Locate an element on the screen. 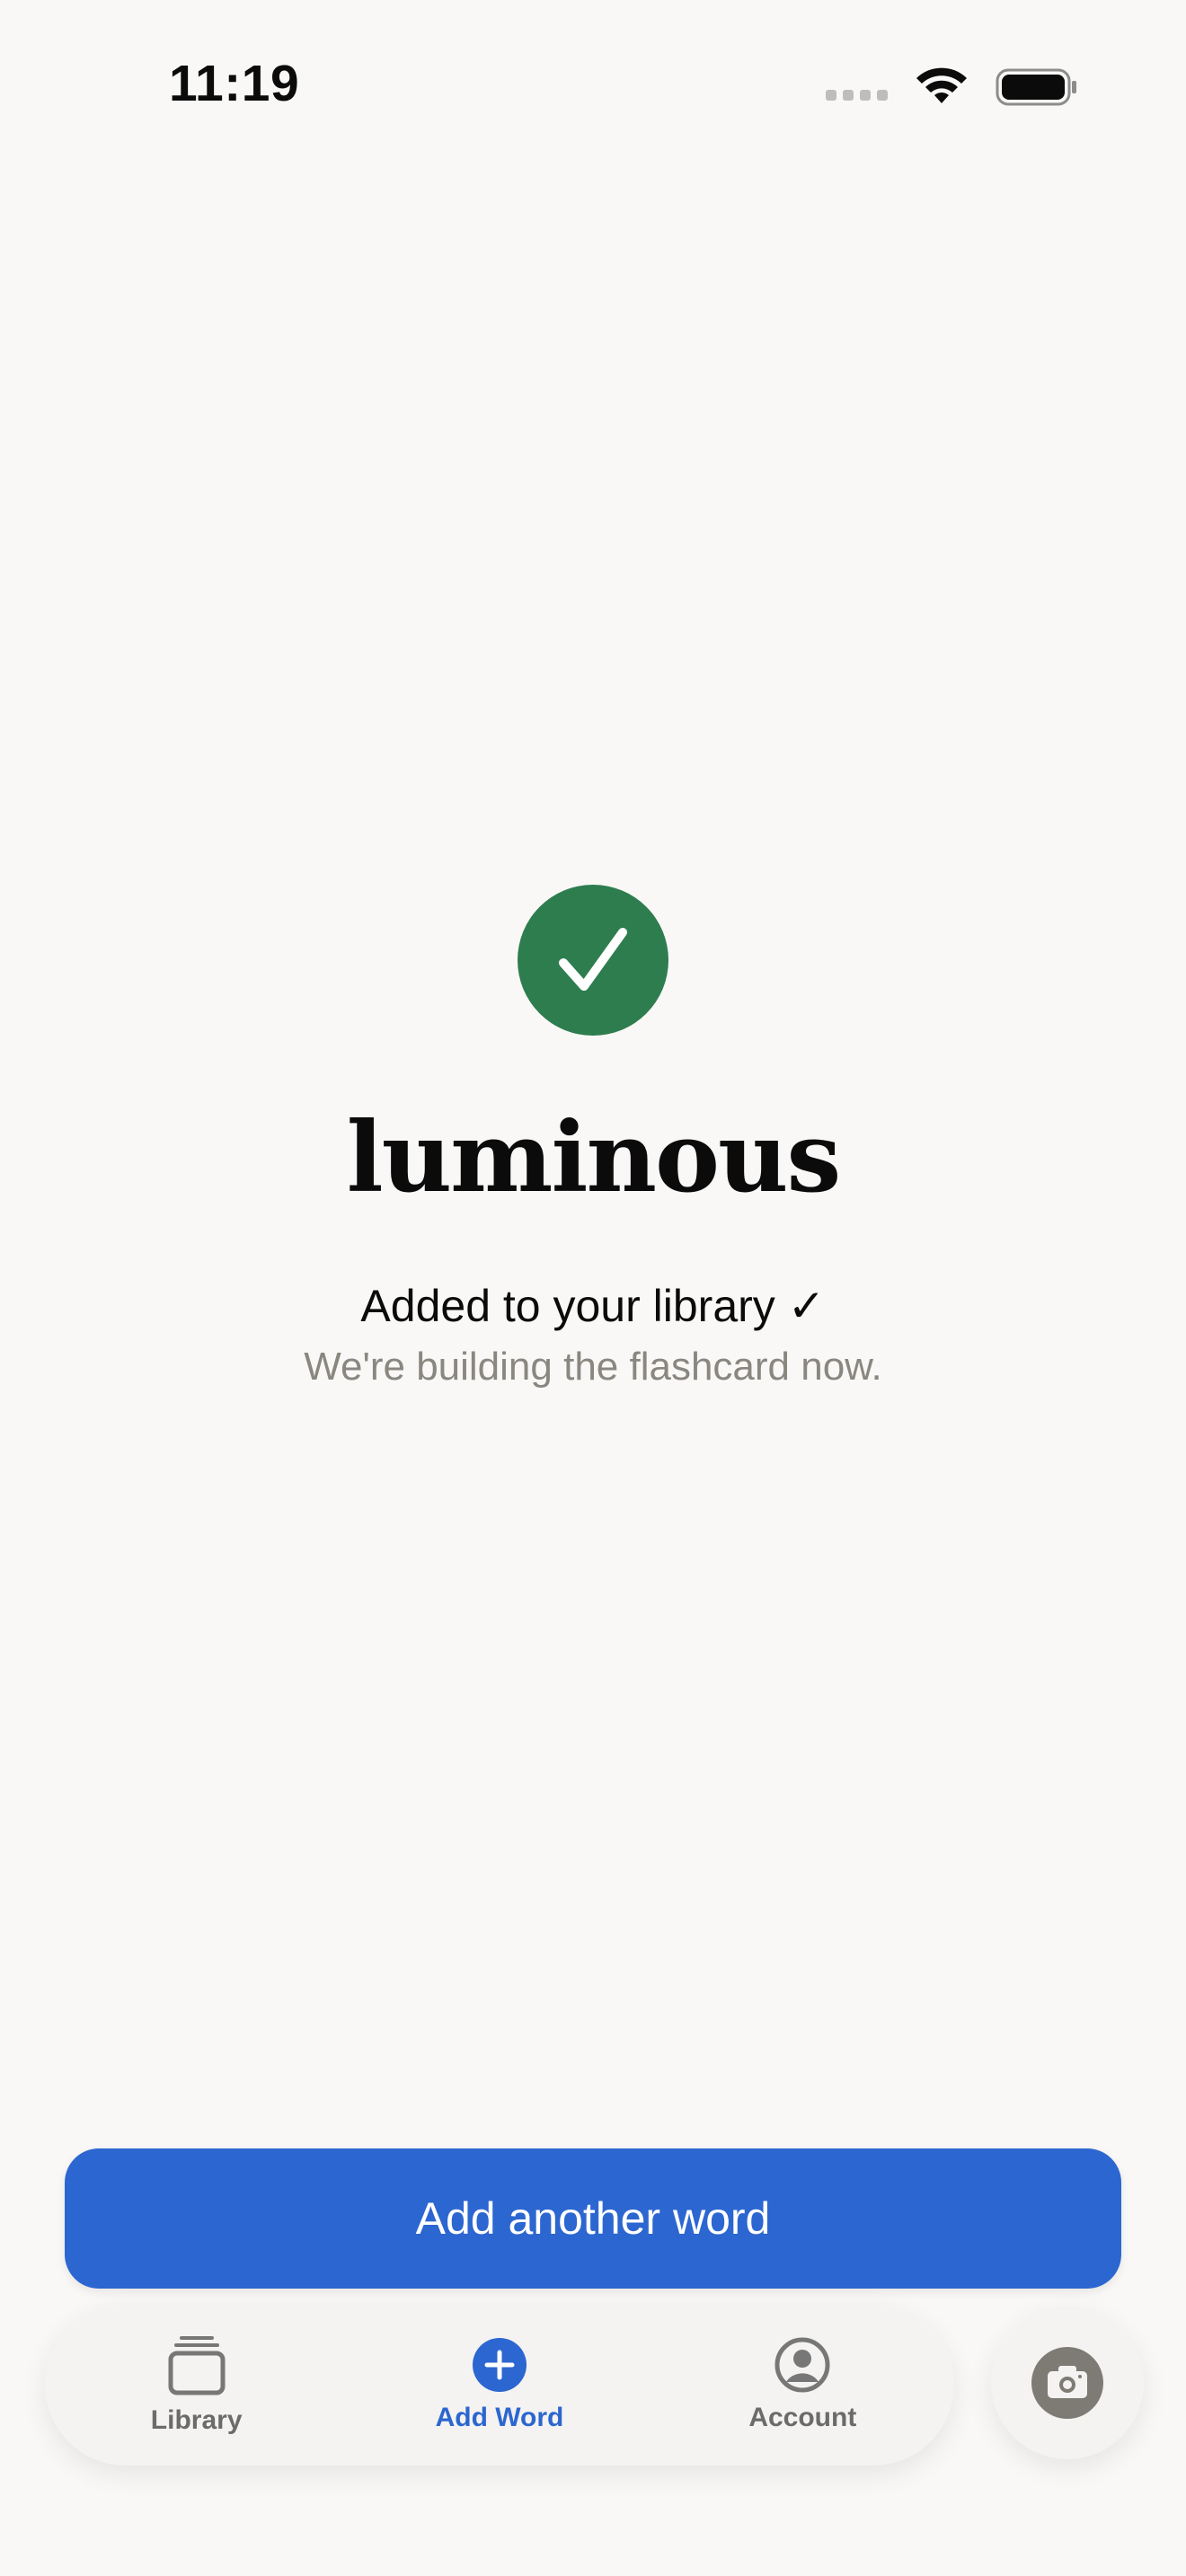 This screenshot has height=2576, width=1186. tab-account: Account is located at coordinates (802, 2384).